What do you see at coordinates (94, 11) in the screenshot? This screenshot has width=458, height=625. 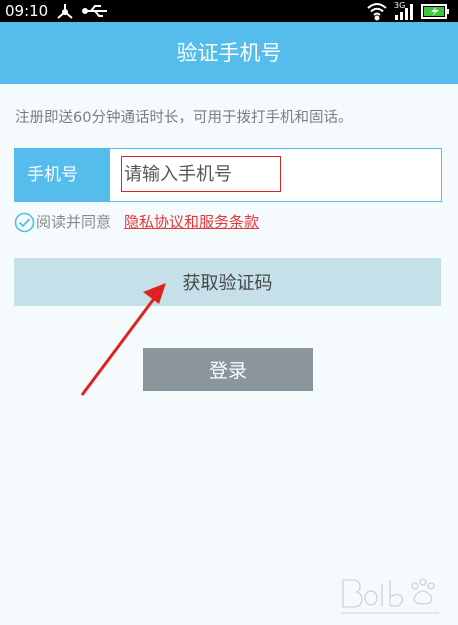 I see `usb-icon` at bounding box center [94, 11].